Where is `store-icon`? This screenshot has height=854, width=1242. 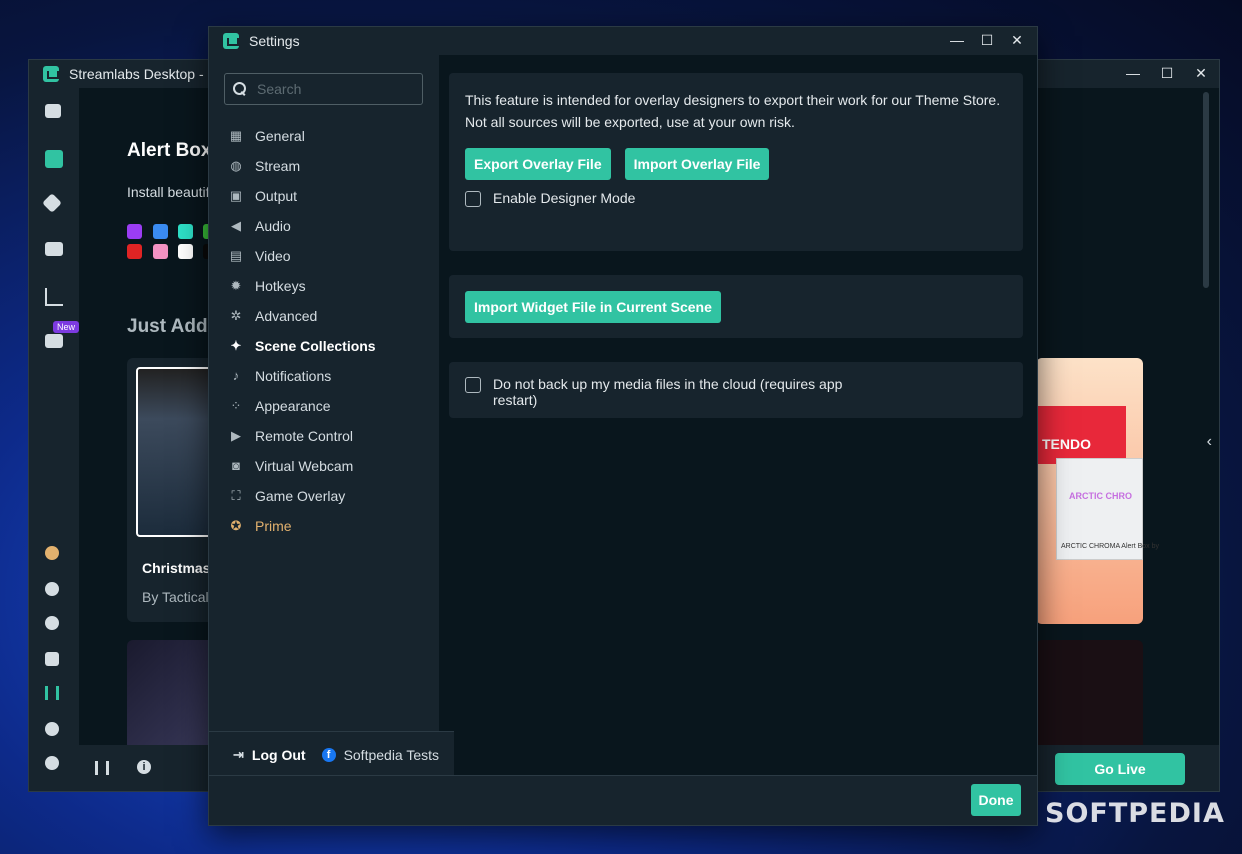 store-icon is located at coordinates (54, 249).